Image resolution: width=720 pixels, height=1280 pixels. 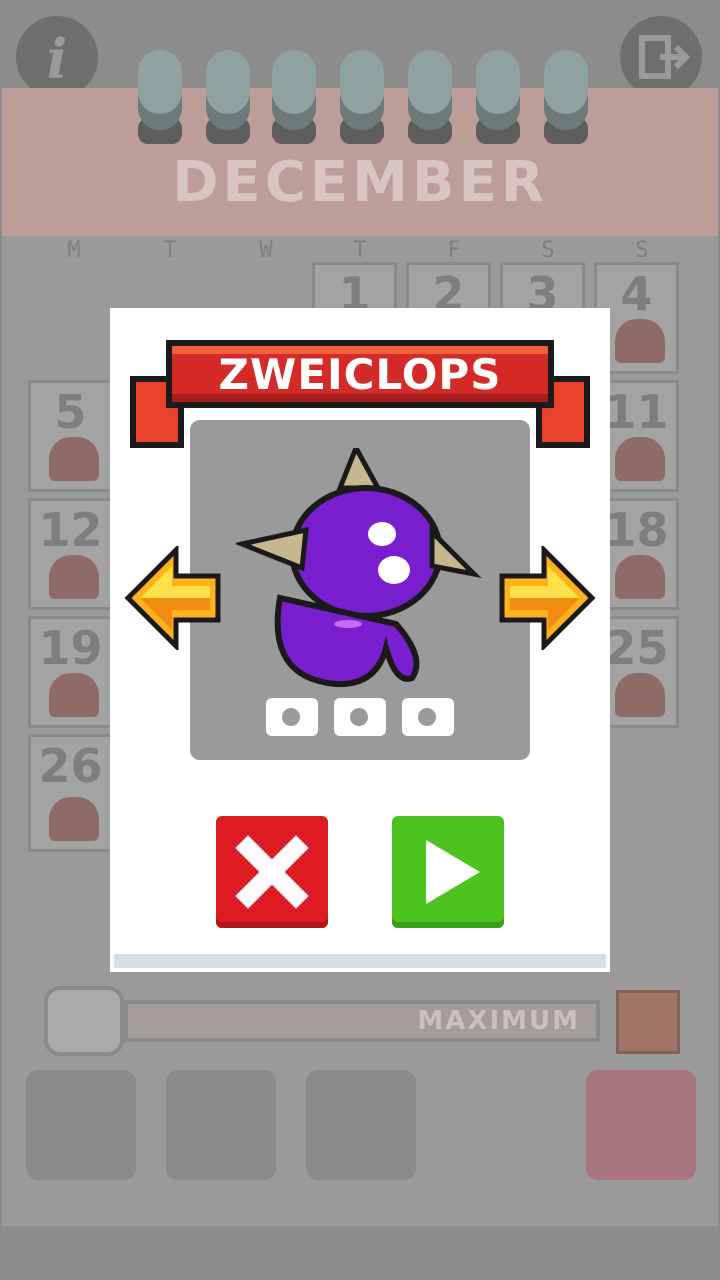 I want to click on profile-button, so click(x=81, y=1125).